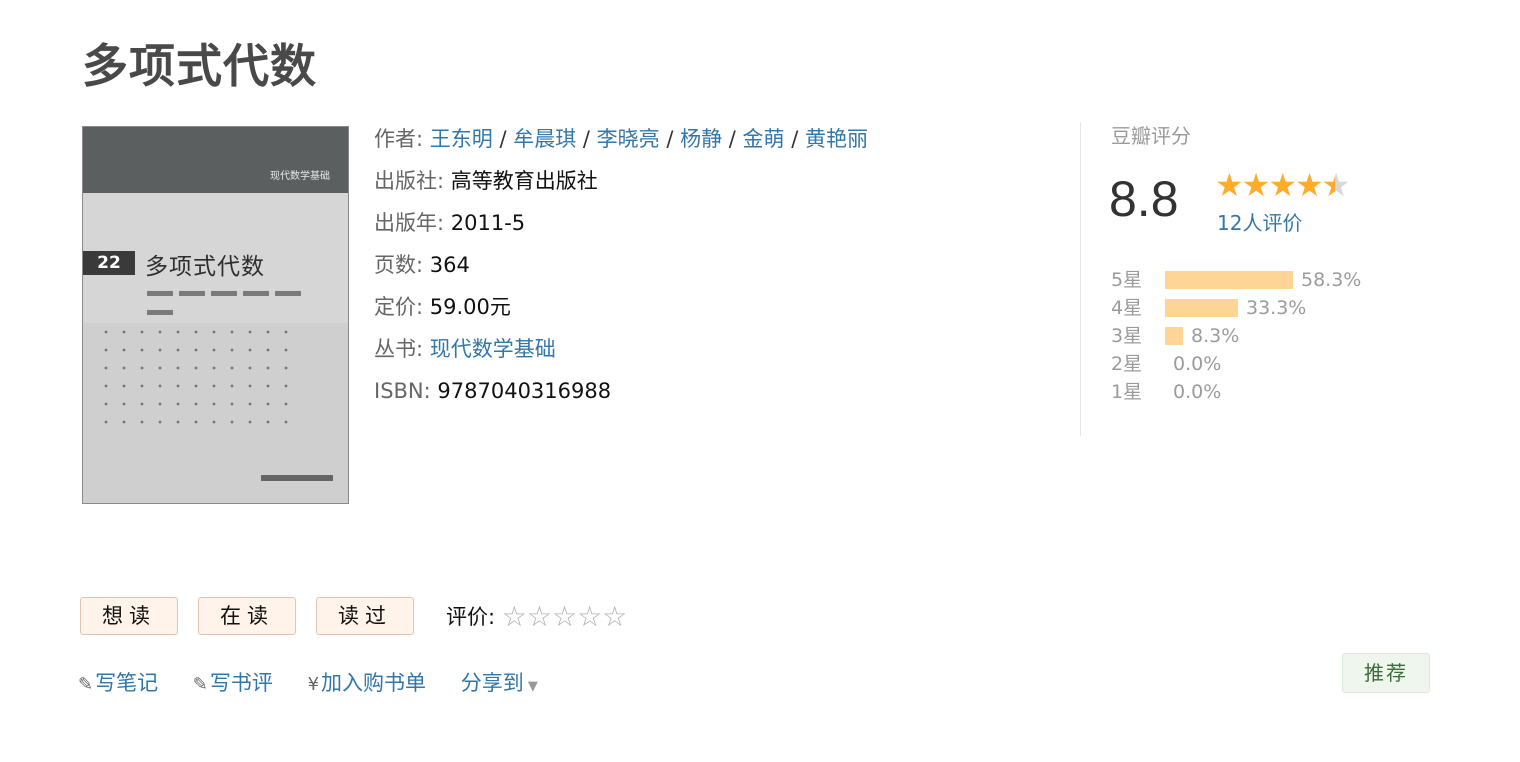  Describe the element at coordinates (199, 66) in the screenshot. I see `page-title: 多项式代数` at that location.